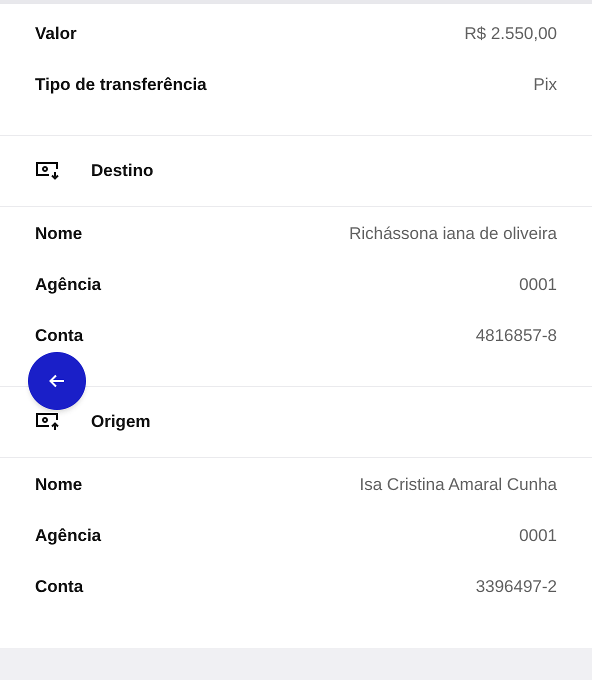 The width and height of the screenshot is (592, 680). What do you see at coordinates (516, 335) in the screenshot?
I see `field-value: 4816857-8` at bounding box center [516, 335].